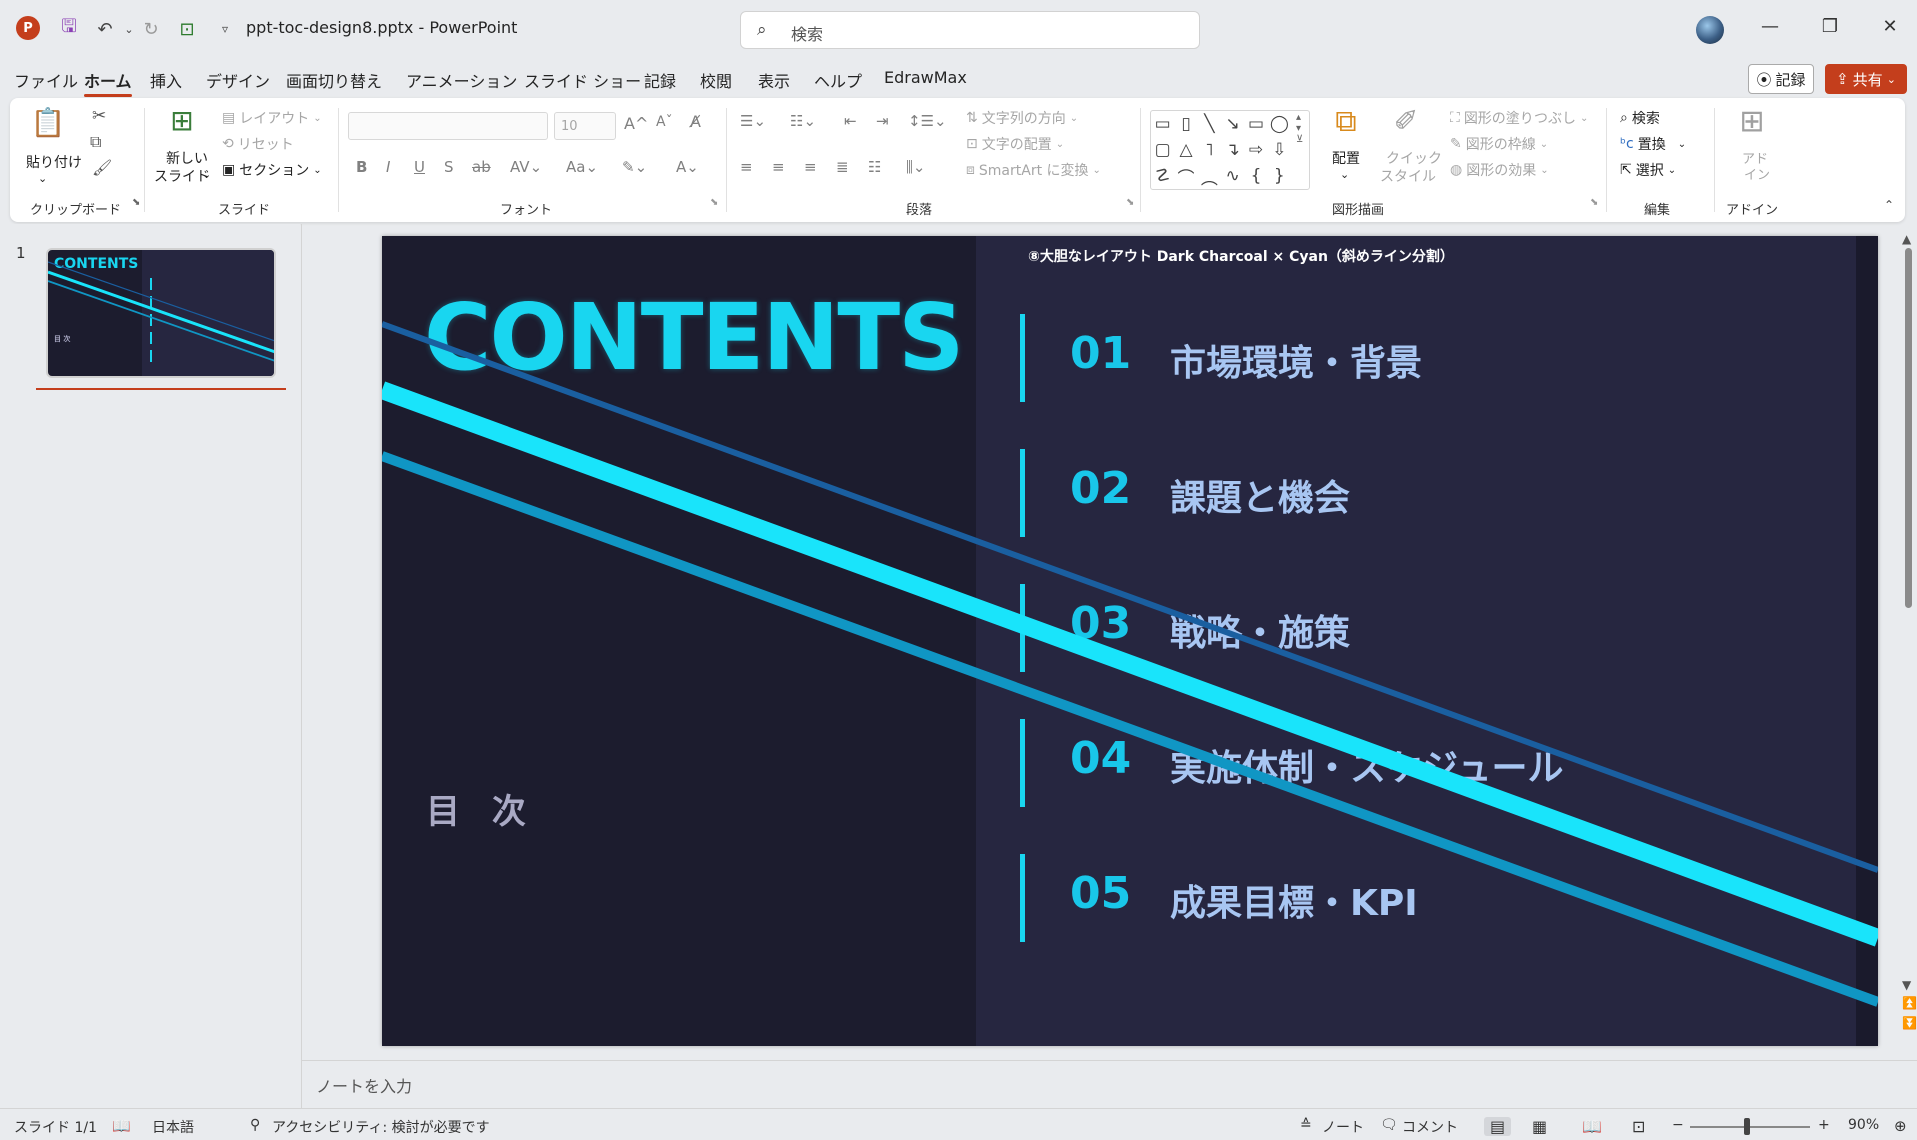 This screenshot has width=1917, height=1140. What do you see at coordinates (255, 1125) in the screenshot?
I see `accessibility-icon: ⚲` at bounding box center [255, 1125].